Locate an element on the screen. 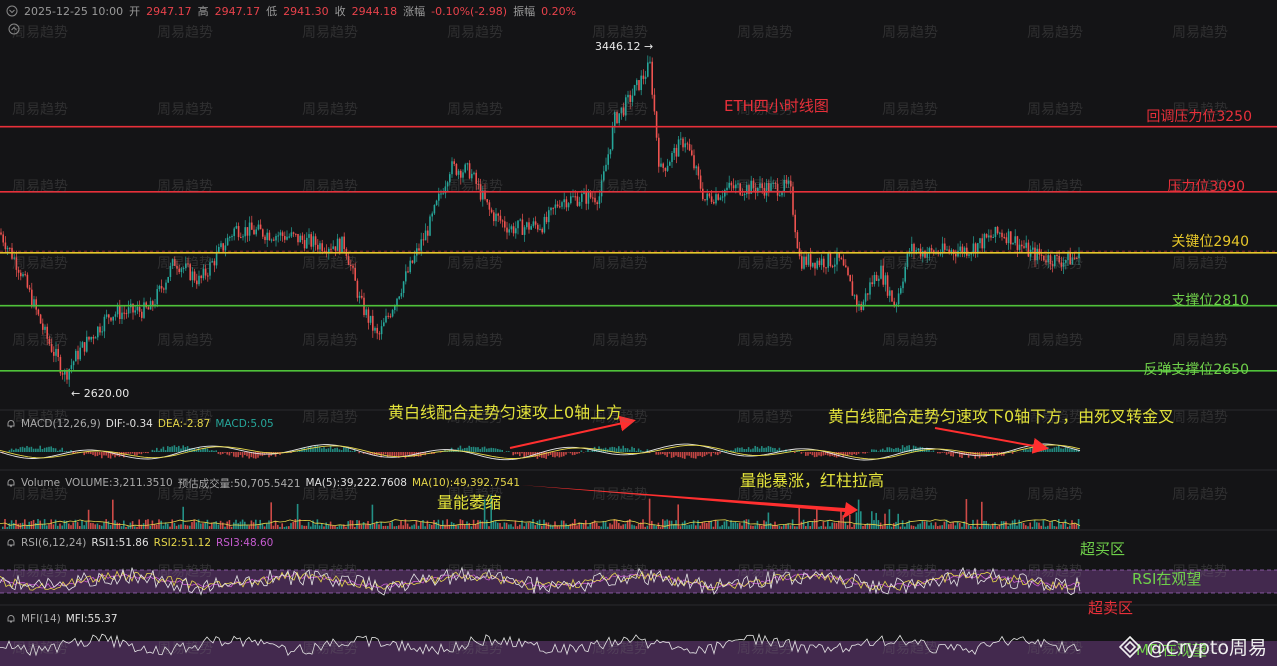  level-label-2650: 反弹支撑位2650 is located at coordinates (1196, 370).